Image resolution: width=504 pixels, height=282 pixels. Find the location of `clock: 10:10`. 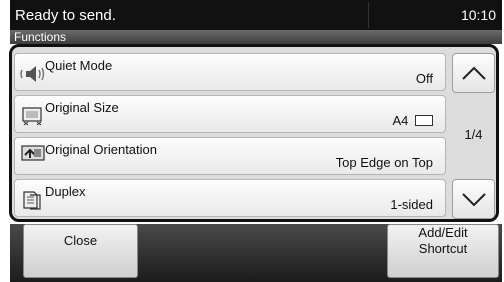

clock: 10:10 is located at coordinates (478, 15).